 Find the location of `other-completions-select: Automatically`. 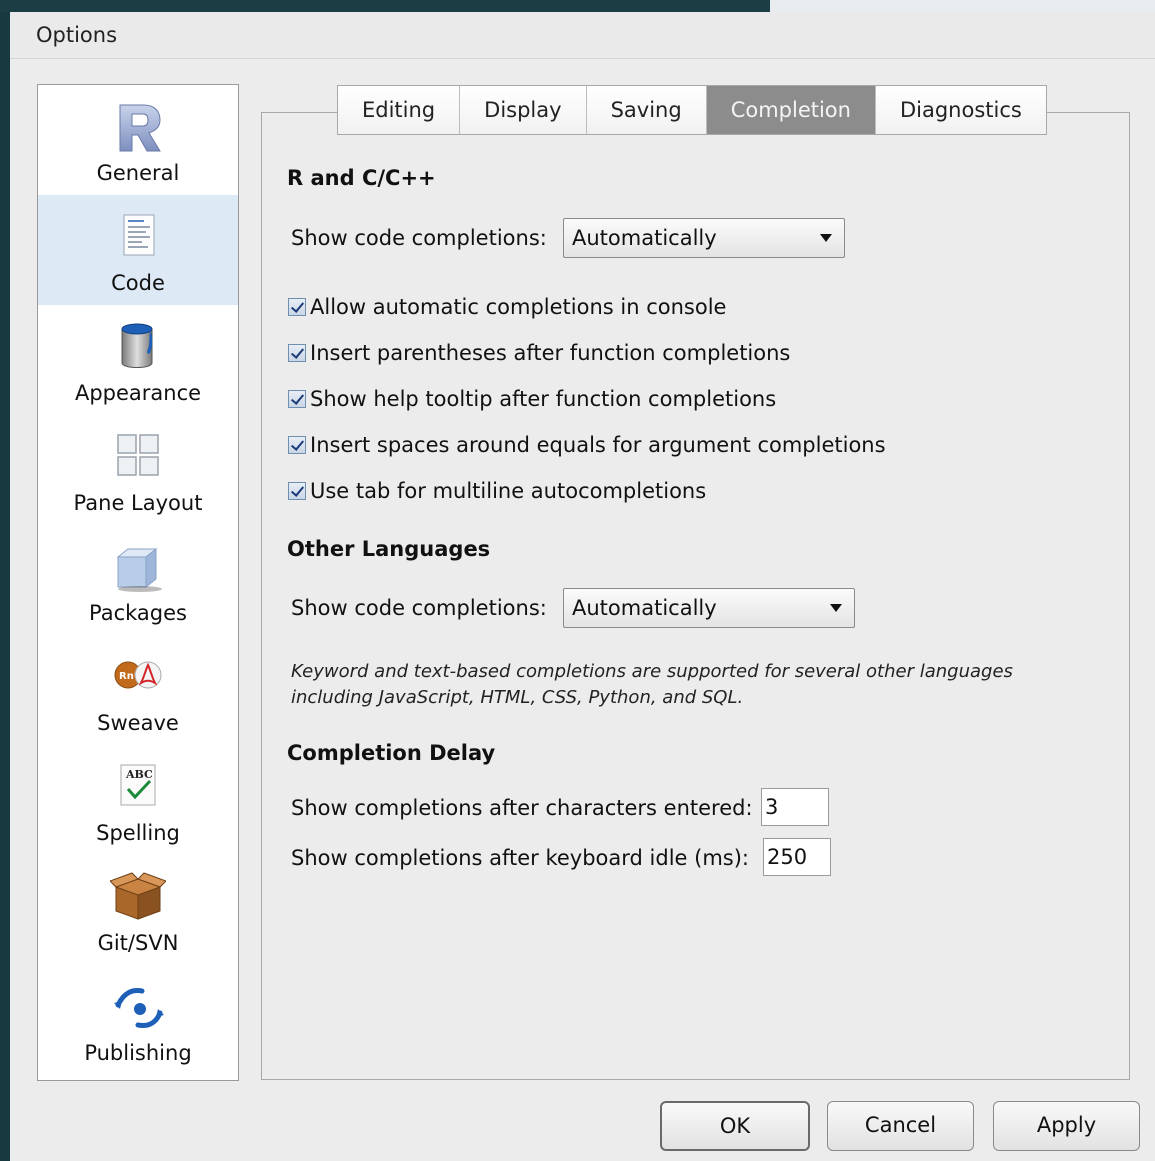

other-completions-select: Automatically is located at coordinates (709, 608).